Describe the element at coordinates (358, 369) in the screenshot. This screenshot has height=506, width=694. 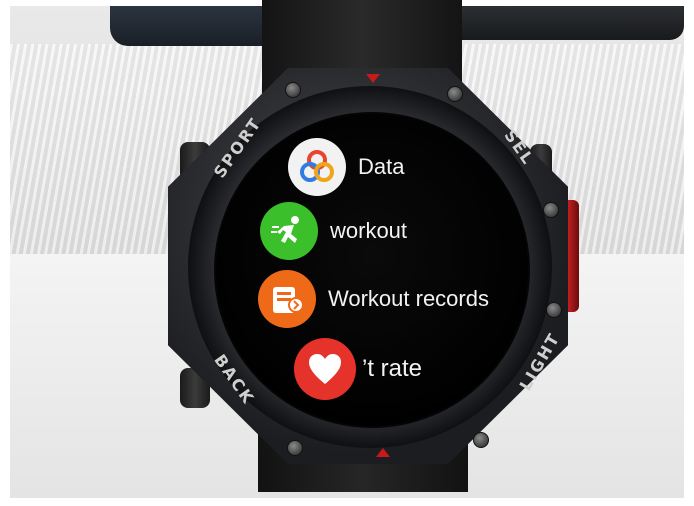
I see `menu-item-heart-rate: ’t rate` at that location.